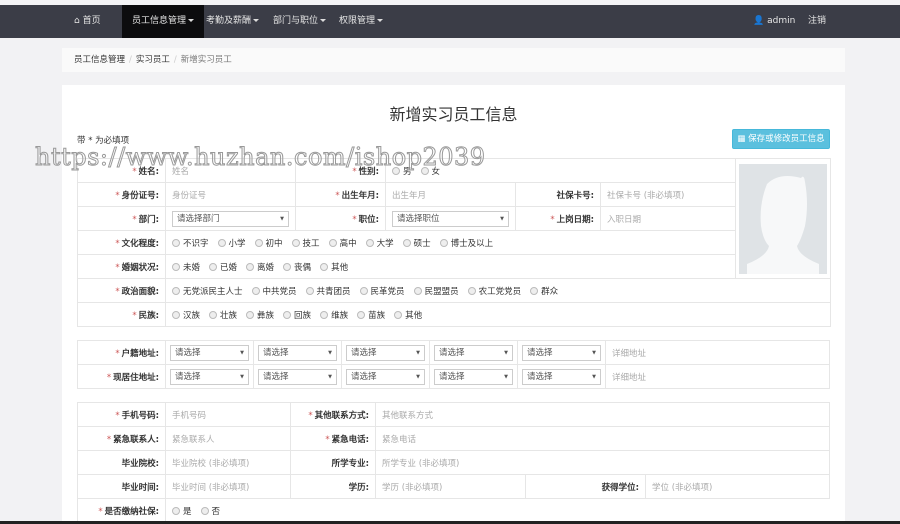 The width and height of the screenshot is (900, 524). What do you see at coordinates (305, 243) in the screenshot?
I see `radio-option: 技工` at bounding box center [305, 243].